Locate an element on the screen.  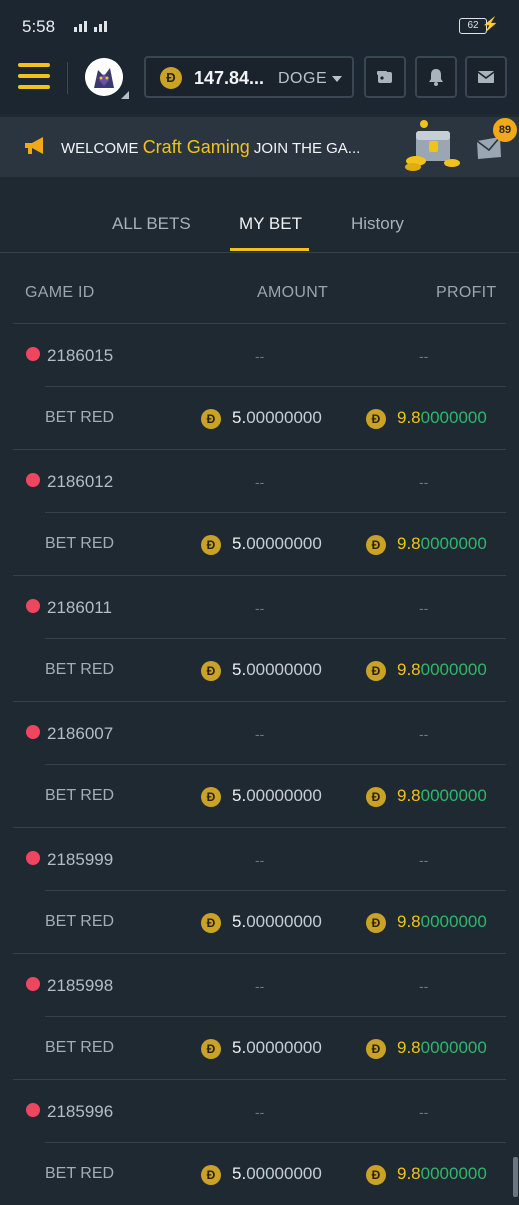
game-id: 2186012 is located at coordinates (80, 482).